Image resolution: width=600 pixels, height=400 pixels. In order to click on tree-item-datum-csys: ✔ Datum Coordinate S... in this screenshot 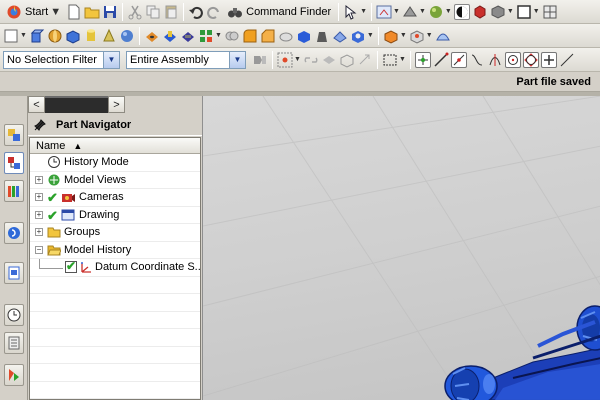, I will do `click(115, 268)`.